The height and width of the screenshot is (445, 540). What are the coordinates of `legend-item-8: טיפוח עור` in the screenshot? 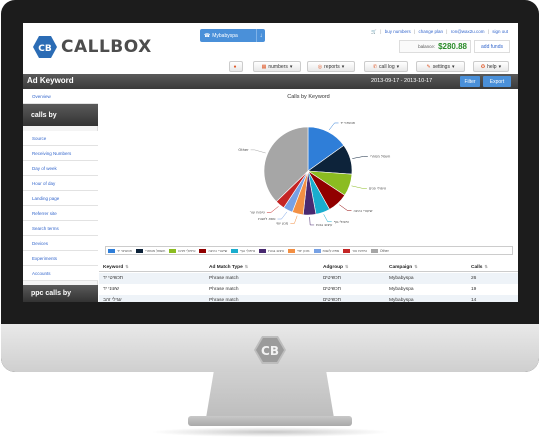 It's located at (355, 250).